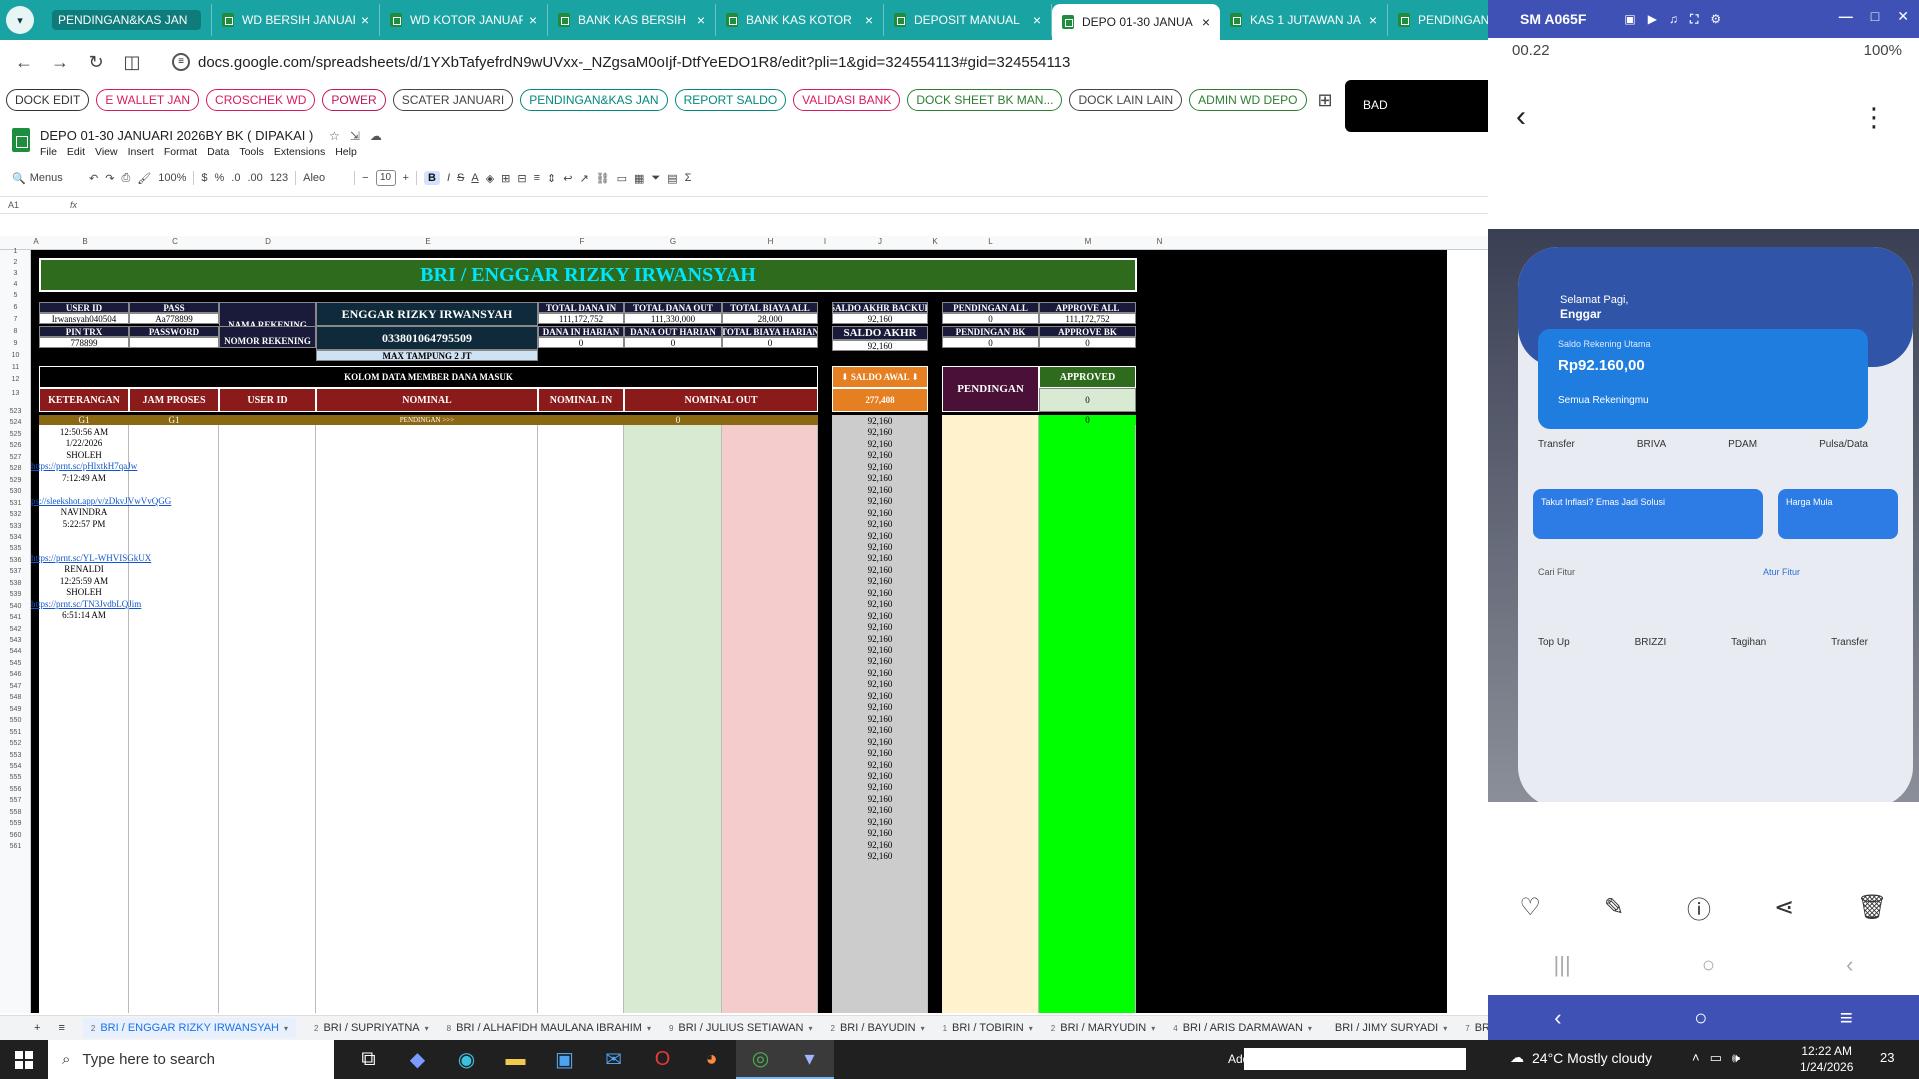 The width and height of the screenshot is (1919, 1079). Describe the element at coordinates (15, 560) in the screenshot. I see `row-header: 536` at that location.